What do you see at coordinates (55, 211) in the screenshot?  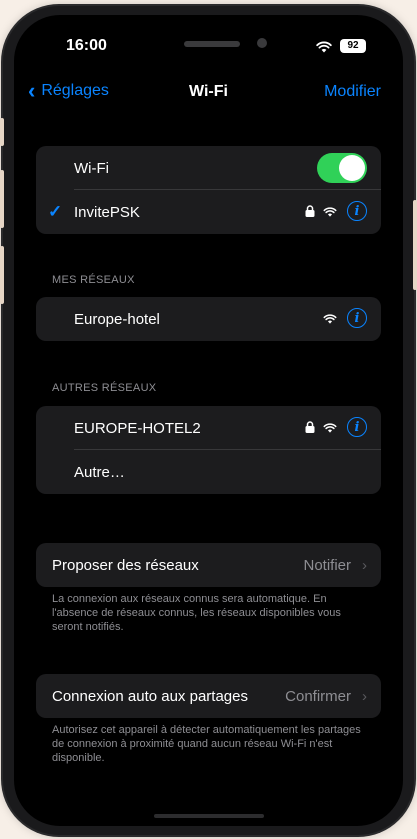 I see `checkmark-icon: ✓` at bounding box center [55, 211].